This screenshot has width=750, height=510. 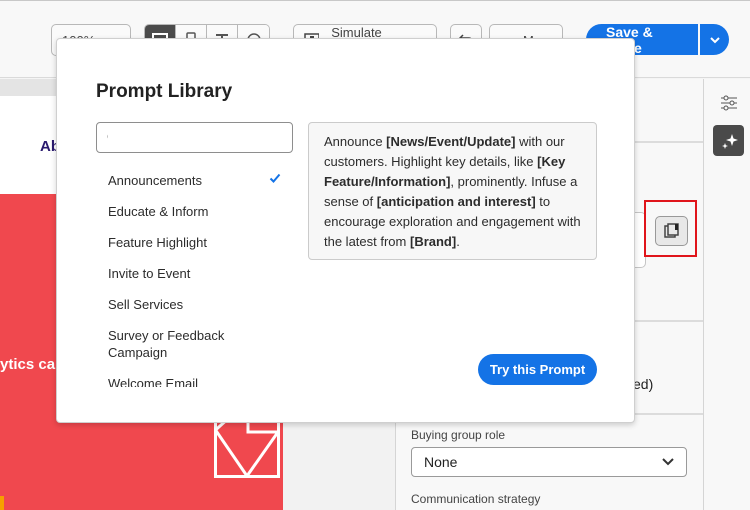 What do you see at coordinates (155, 180) in the screenshot?
I see `category-label: Announcements` at bounding box center [155, 180].